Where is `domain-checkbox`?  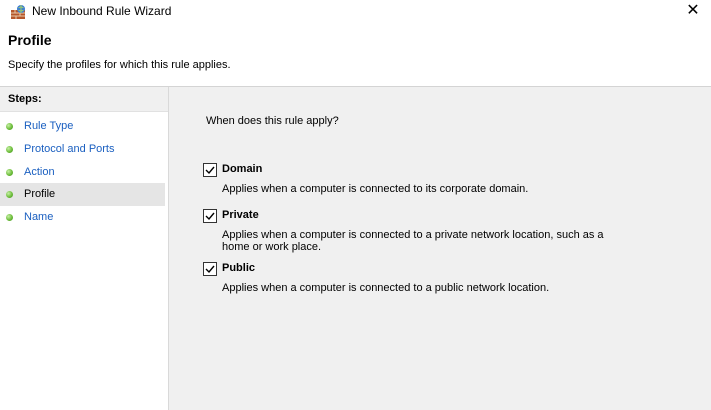 domain-checkbox is located at coordinates (210, 170).